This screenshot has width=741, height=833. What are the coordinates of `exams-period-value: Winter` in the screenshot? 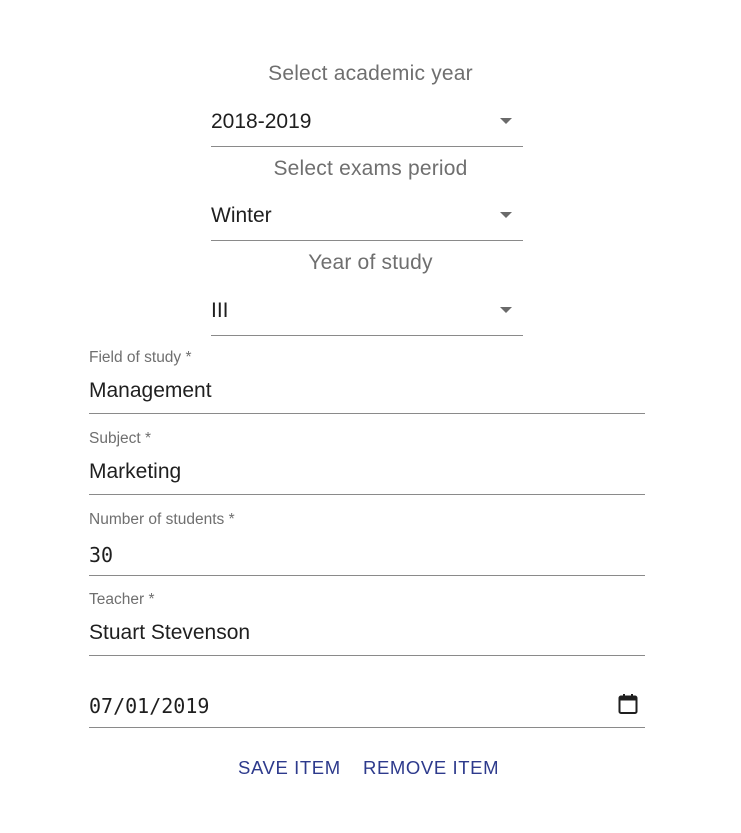 It's located at (241, 215).